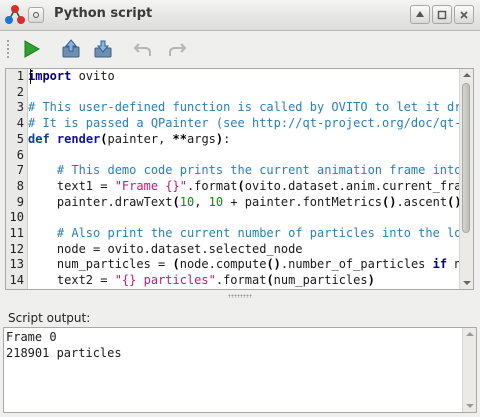 Image resolution: width=480 pixels, height=417 pixels. I want to click on load-script-icon, so click(71, 48).